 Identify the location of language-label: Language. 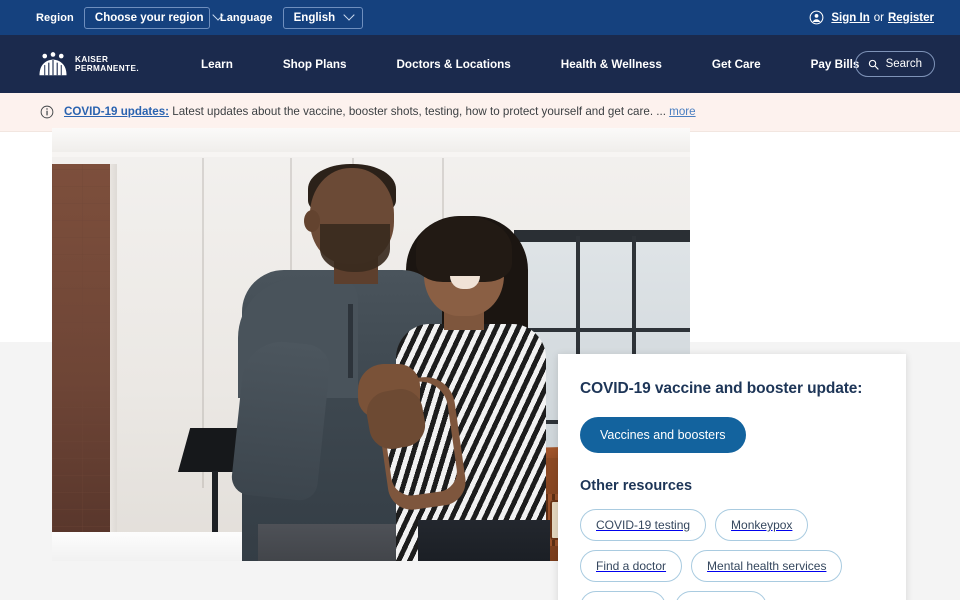
(246, 17).